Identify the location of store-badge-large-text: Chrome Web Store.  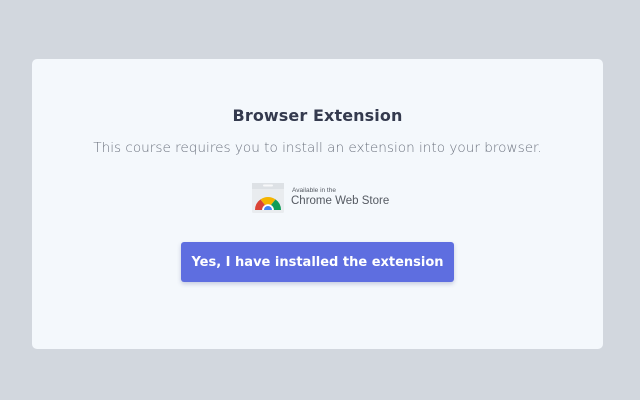
(340, 201).